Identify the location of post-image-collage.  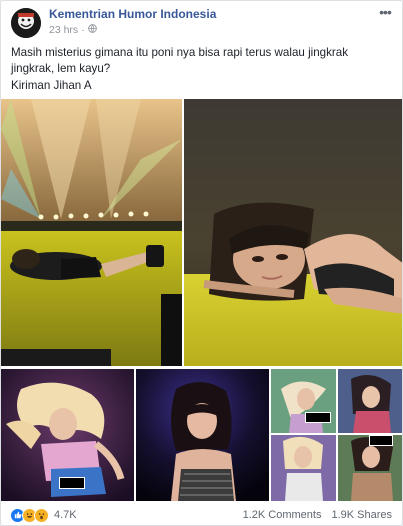
(336, 435).